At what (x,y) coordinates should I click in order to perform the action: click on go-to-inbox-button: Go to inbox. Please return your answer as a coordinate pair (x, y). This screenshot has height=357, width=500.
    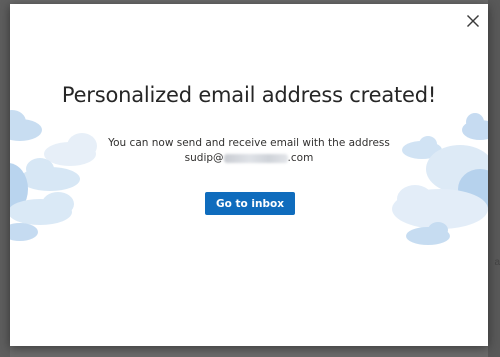
    Looking at the image, I should click on (250, 203).